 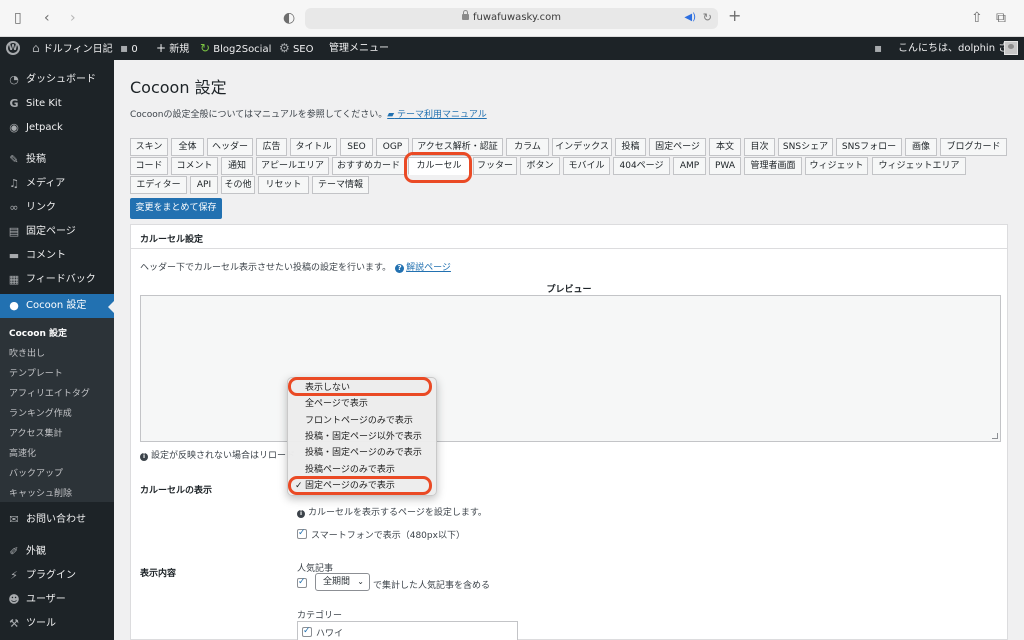 I want to click on blog2social-link: ↻ Blog2Social, so click(x=235, y=49).